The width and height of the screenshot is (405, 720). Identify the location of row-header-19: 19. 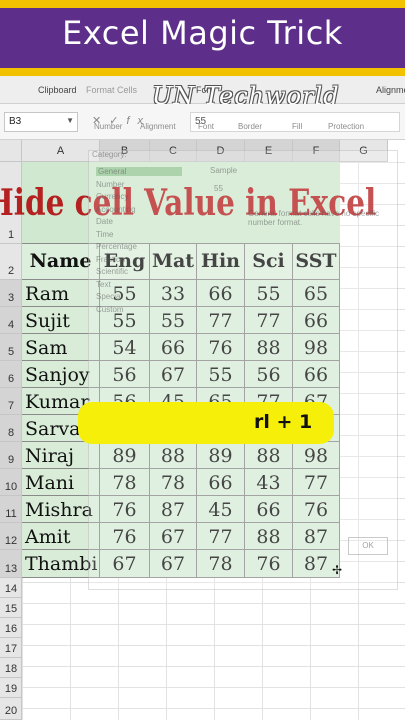
(11, 688).